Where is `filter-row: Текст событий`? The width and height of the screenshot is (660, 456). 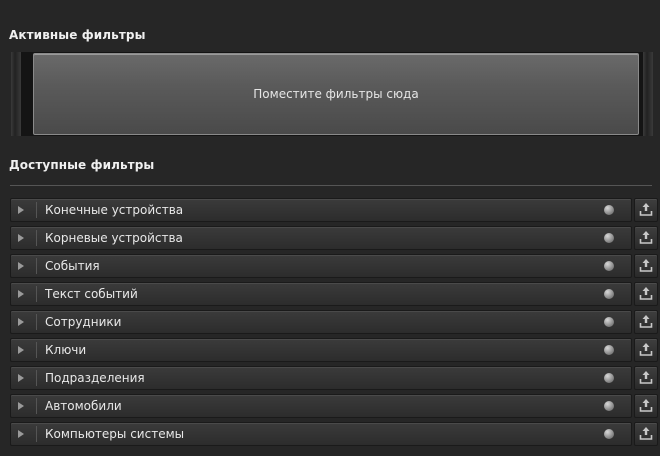 filter-row: Текст событий is located at coordinates (334, 294).